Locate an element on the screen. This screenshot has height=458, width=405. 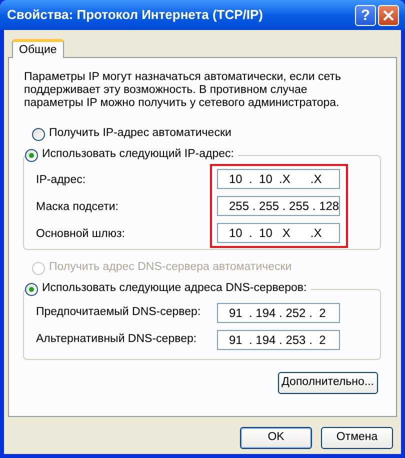
radio-label: Получить IP-адрес автоматически is located at coordinates (140, 134).